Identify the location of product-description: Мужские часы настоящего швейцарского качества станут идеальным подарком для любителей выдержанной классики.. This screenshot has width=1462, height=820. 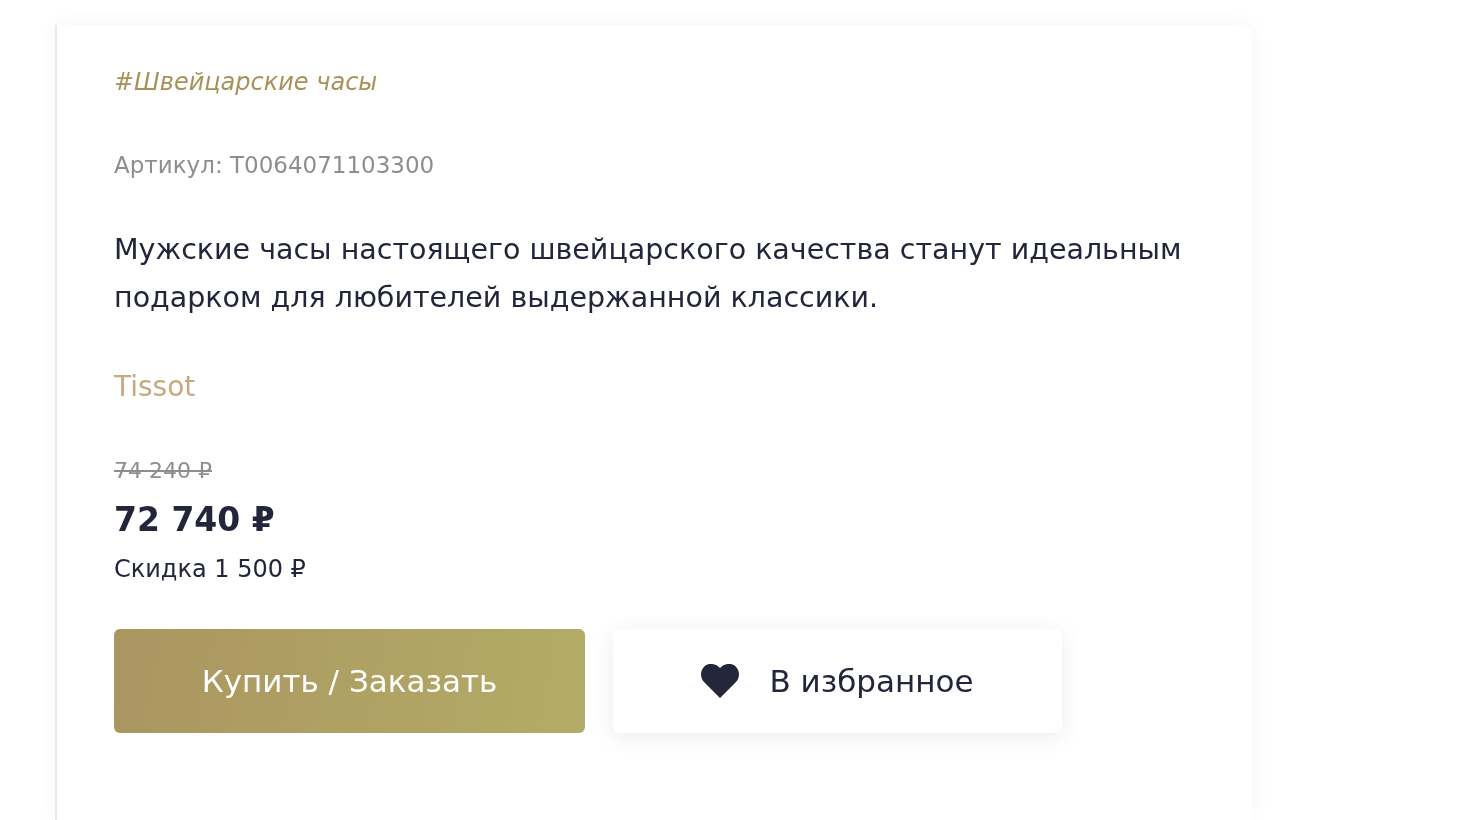
(648, 274).